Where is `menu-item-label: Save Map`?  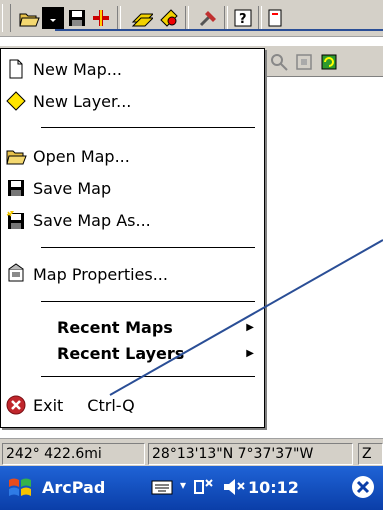
menu-item-label: Save Map is located at coordinates (72, 188).